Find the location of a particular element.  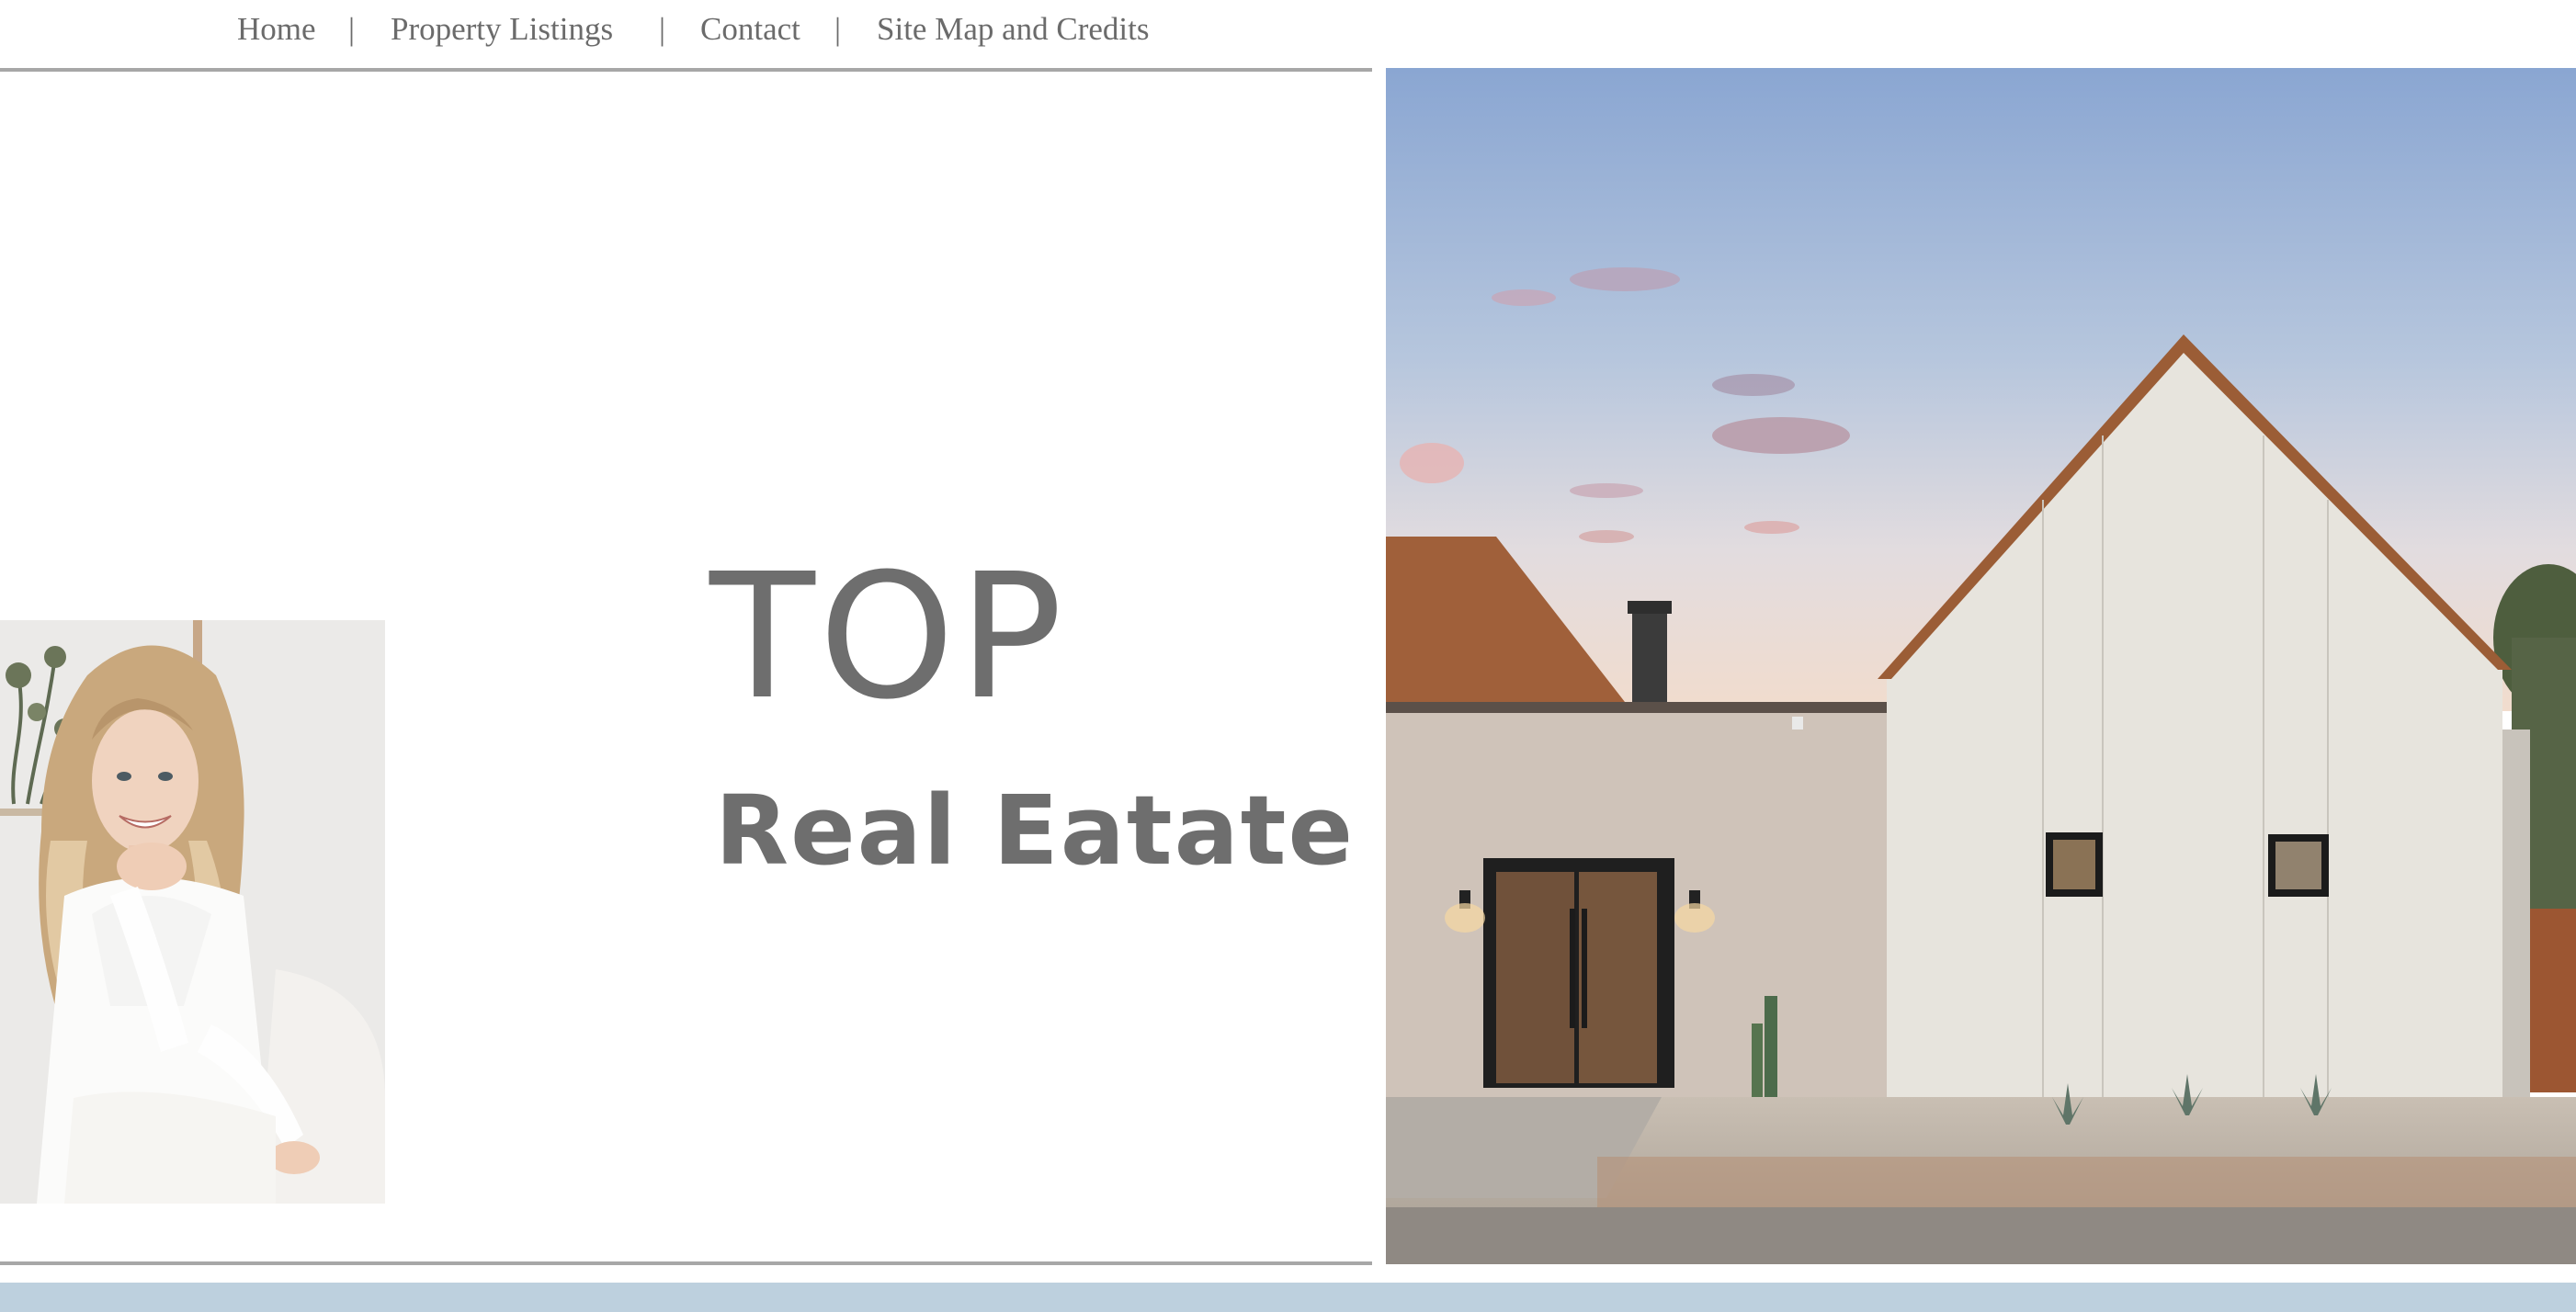

hero-title: TOP is located at coordinates (888, 637).